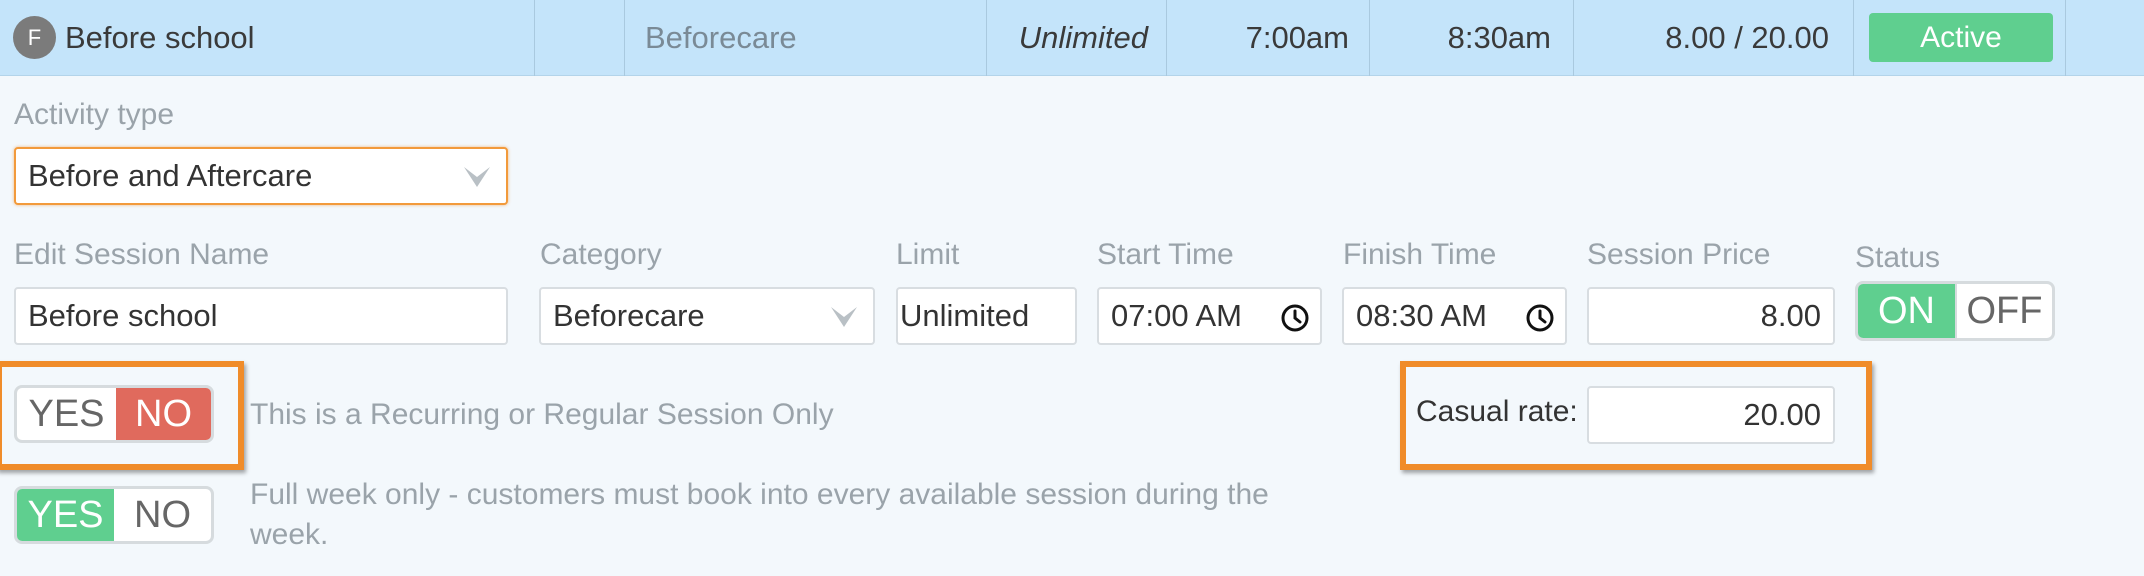 The height and width of the screenshot is (576, 2144). Describe the element at coordinates (1165, 254) in the screenshot. I see `start-time-label: Start Time` at that location.